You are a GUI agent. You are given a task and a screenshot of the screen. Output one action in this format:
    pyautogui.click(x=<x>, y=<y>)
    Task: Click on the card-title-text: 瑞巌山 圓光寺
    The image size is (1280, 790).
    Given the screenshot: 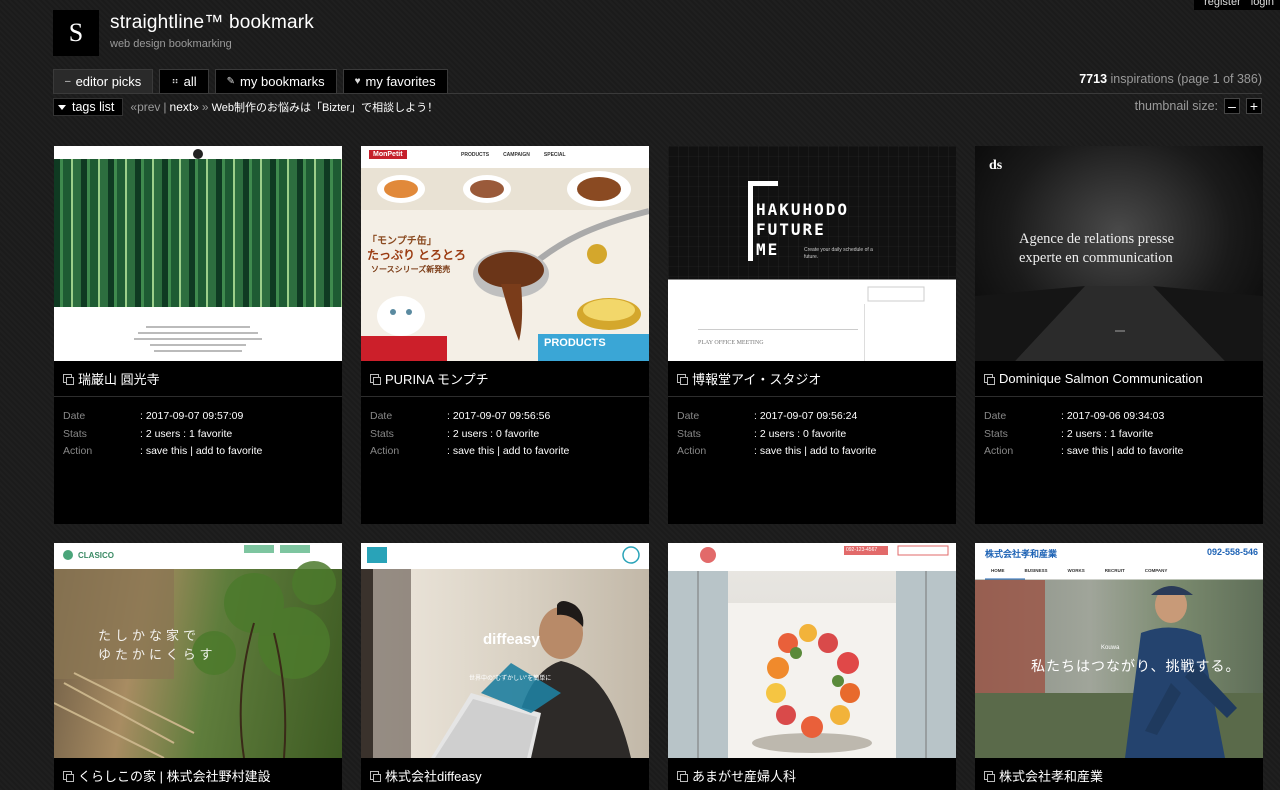 What is the action you would take?
    pyautogui.click(x=119, y=379)
    